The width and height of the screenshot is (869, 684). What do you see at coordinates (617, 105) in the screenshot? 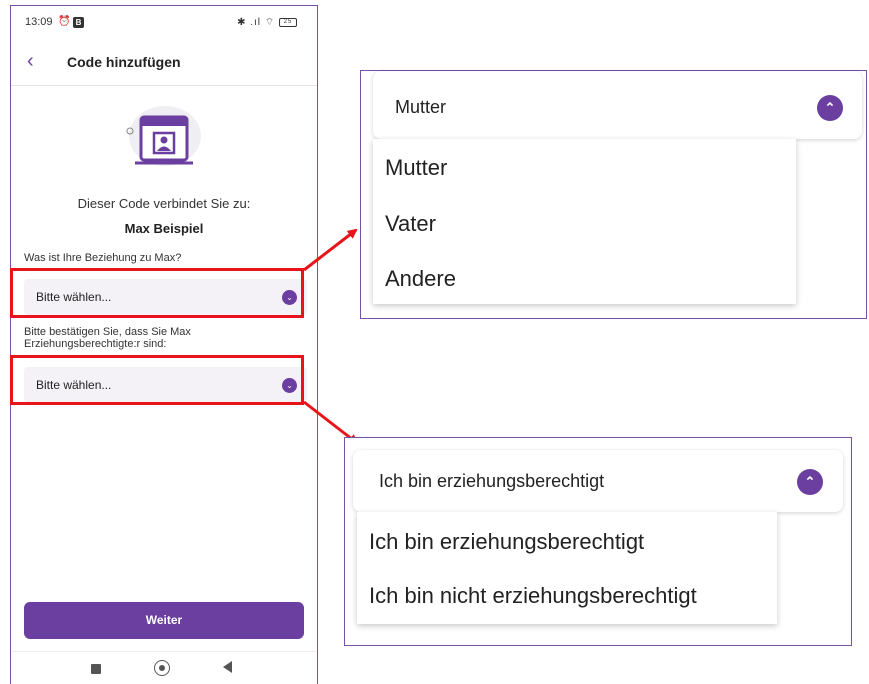
I see `relationship-dropdown-header: Mutter ⌃` at bounding box center [617, 105].